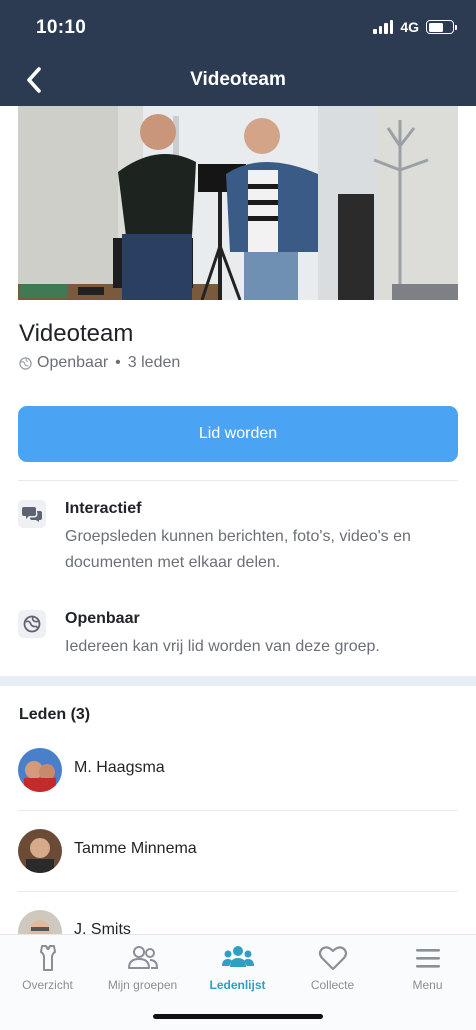 The image size is (476, 1030). I want to click on tab-label: Ledenlijst, so click(237, 985).